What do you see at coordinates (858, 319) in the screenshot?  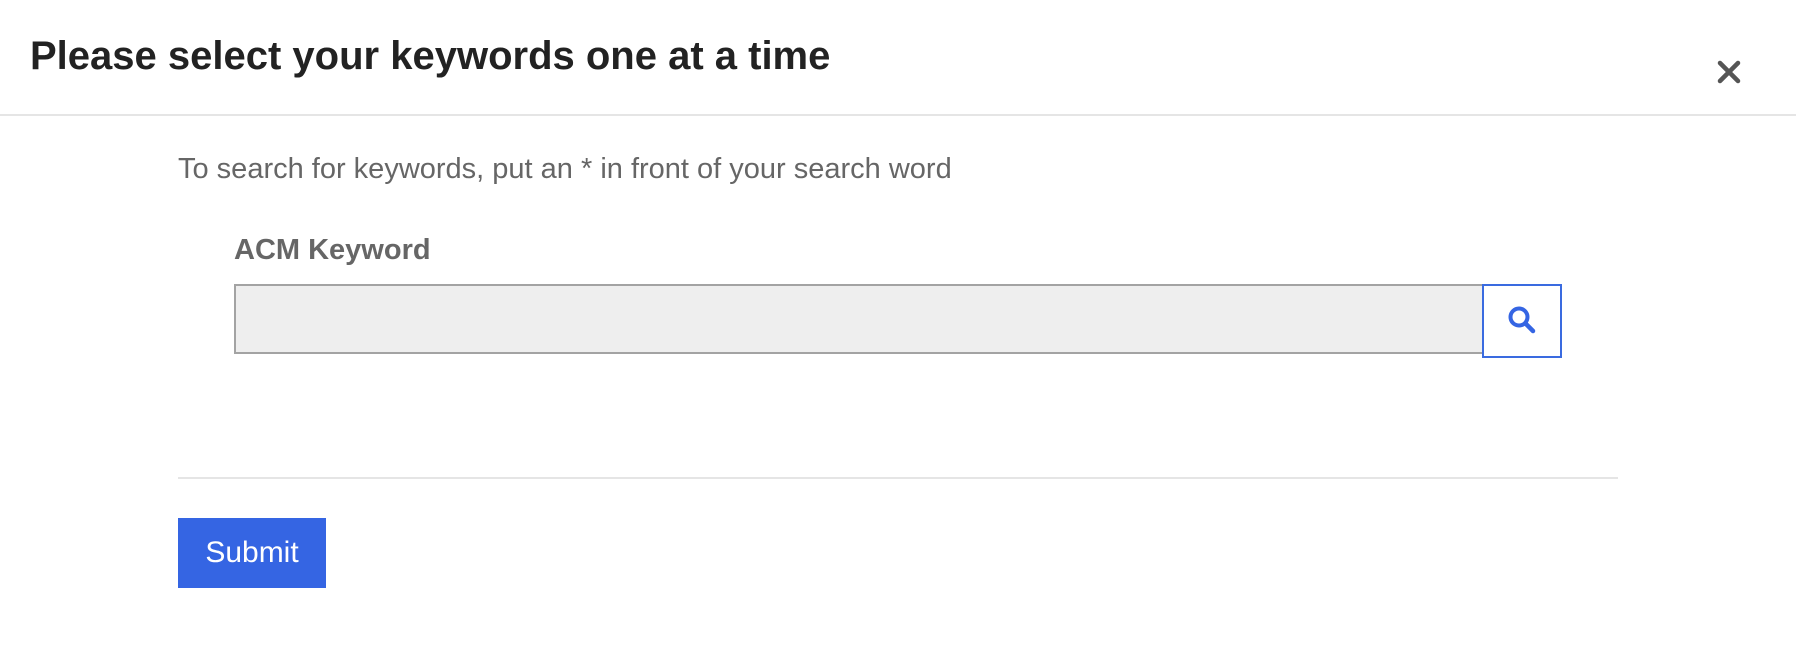 I see `keyword-input` at bounding box center [858, 319].